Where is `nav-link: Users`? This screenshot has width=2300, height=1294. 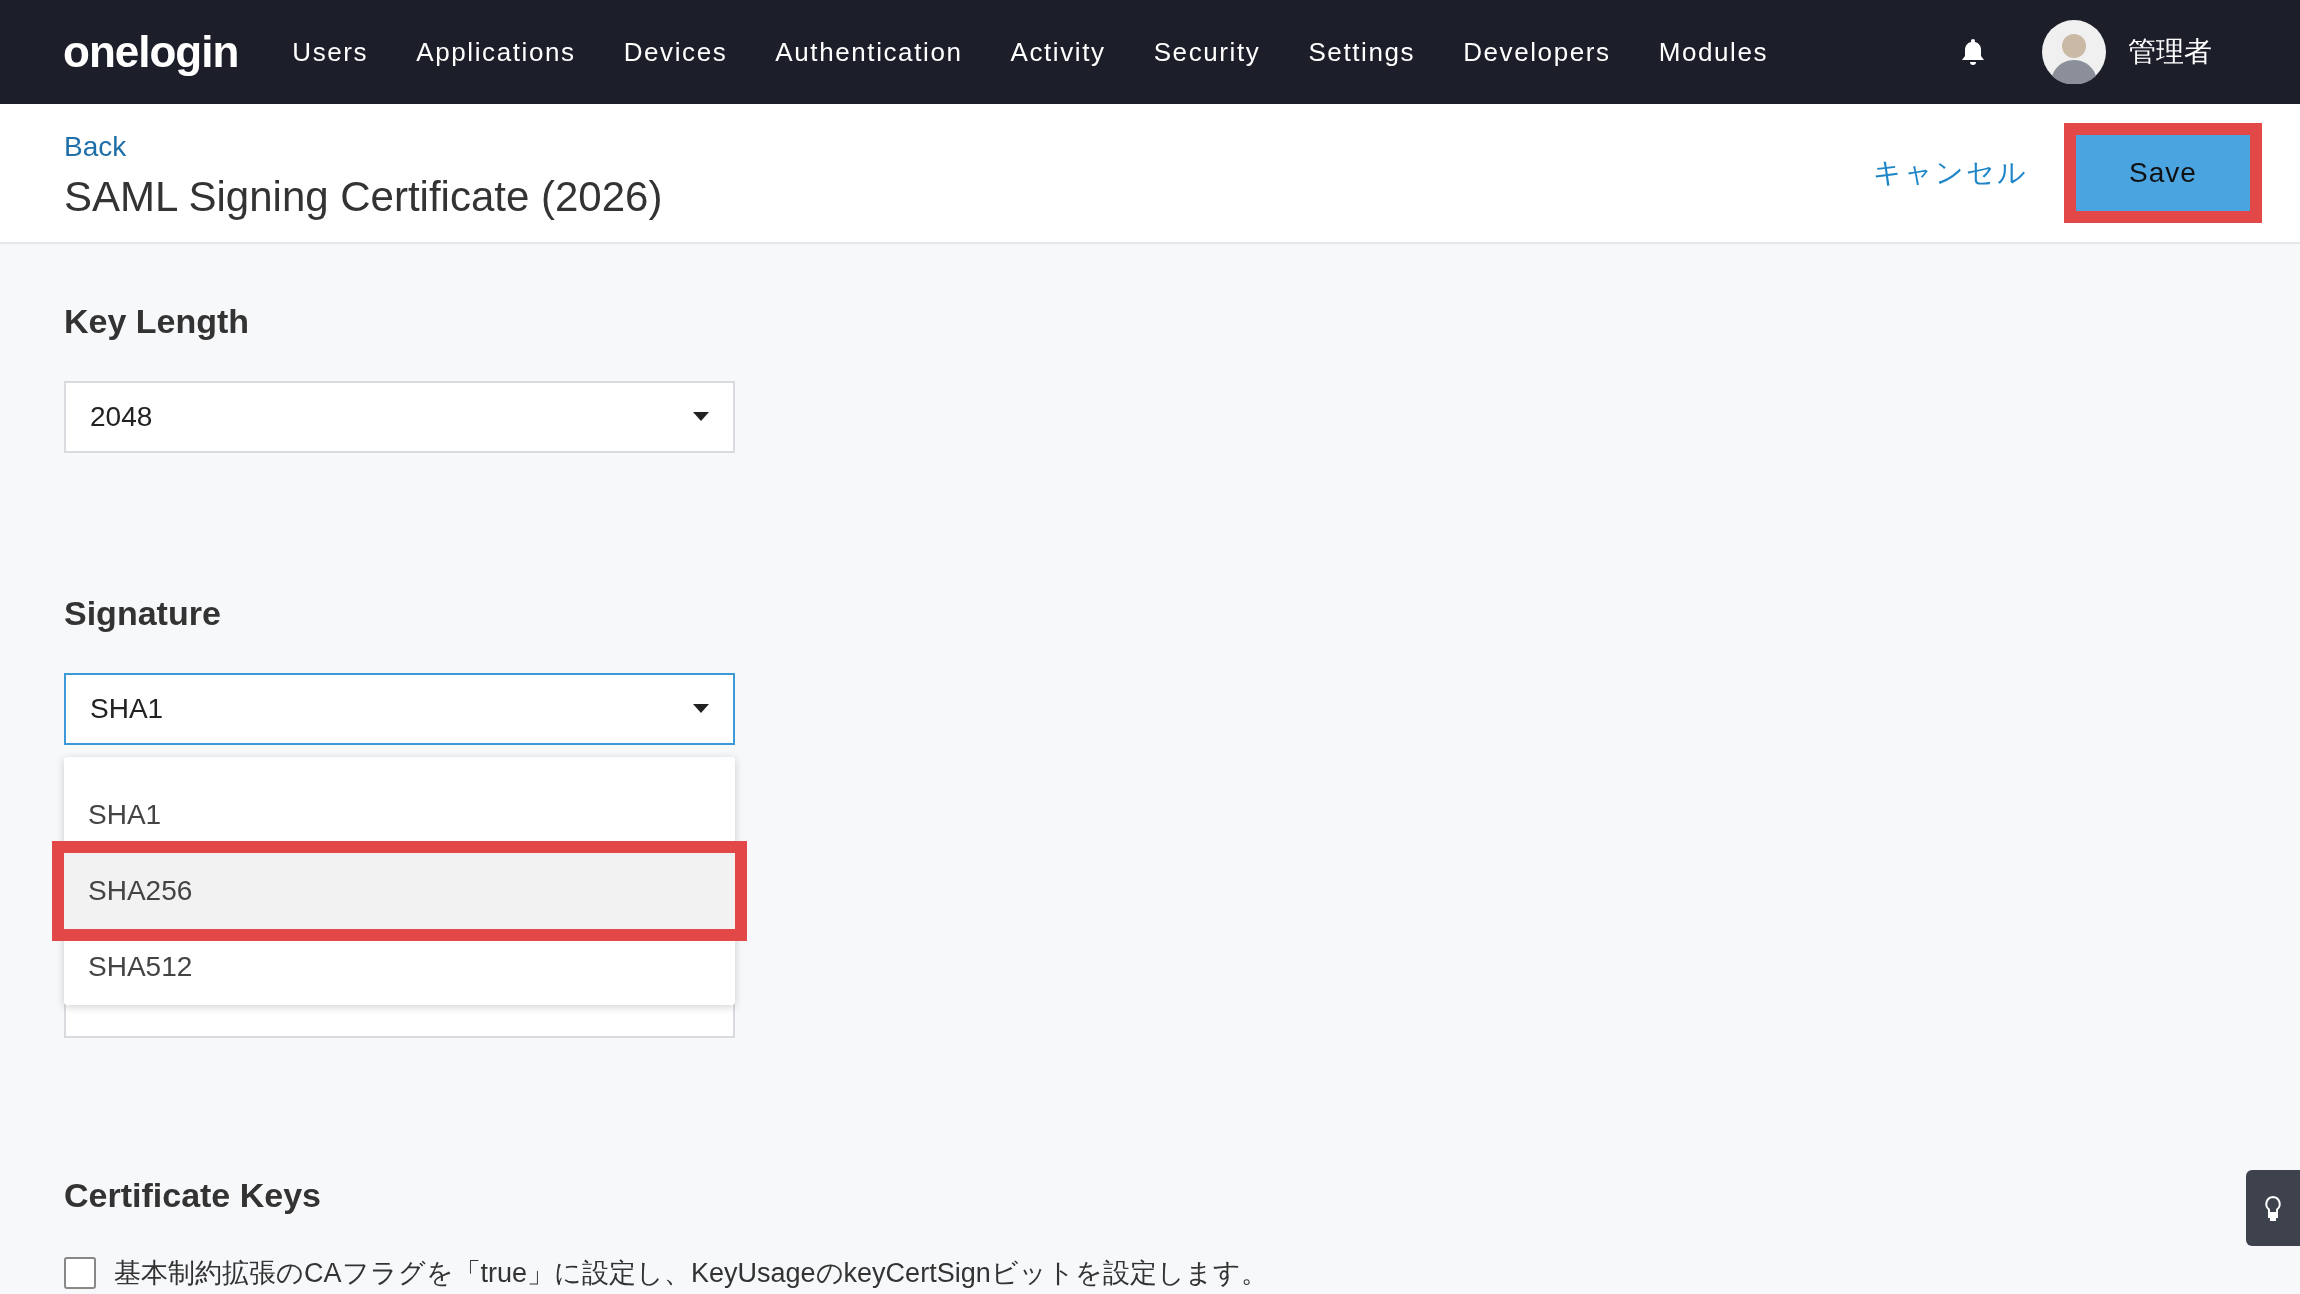 nav-link: Users is located at coordinates (330, 52).